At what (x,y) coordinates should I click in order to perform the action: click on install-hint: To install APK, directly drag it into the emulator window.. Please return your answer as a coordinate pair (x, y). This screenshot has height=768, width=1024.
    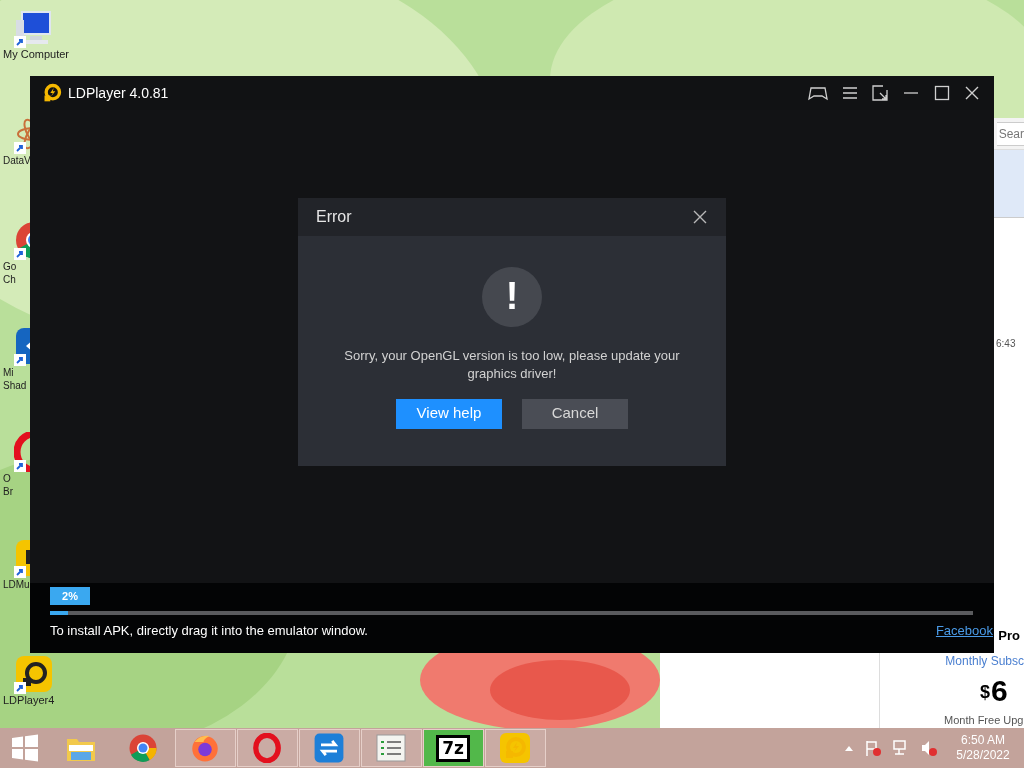
    Looking at the image, I should click on (209, 631).